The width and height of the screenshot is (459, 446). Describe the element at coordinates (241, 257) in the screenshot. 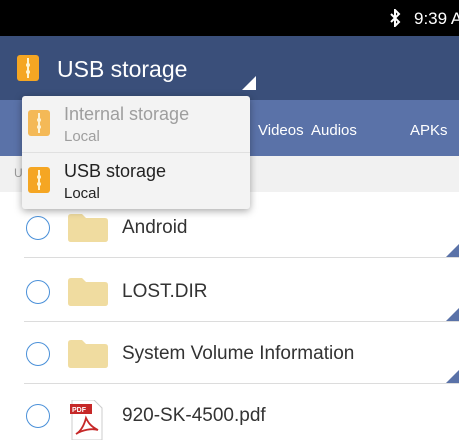

I see `divider` at that location.